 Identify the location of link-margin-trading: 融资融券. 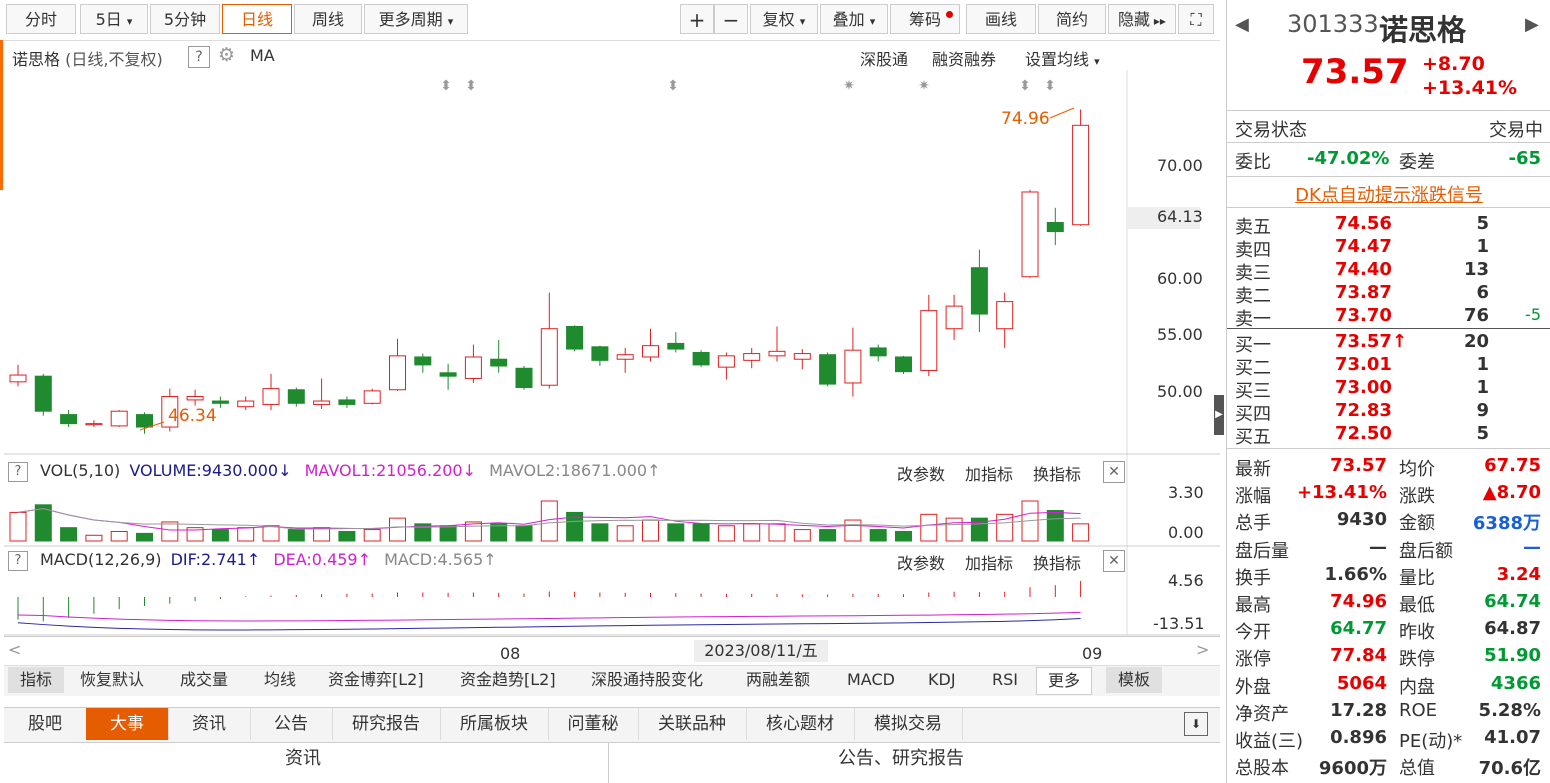
(964, 58).